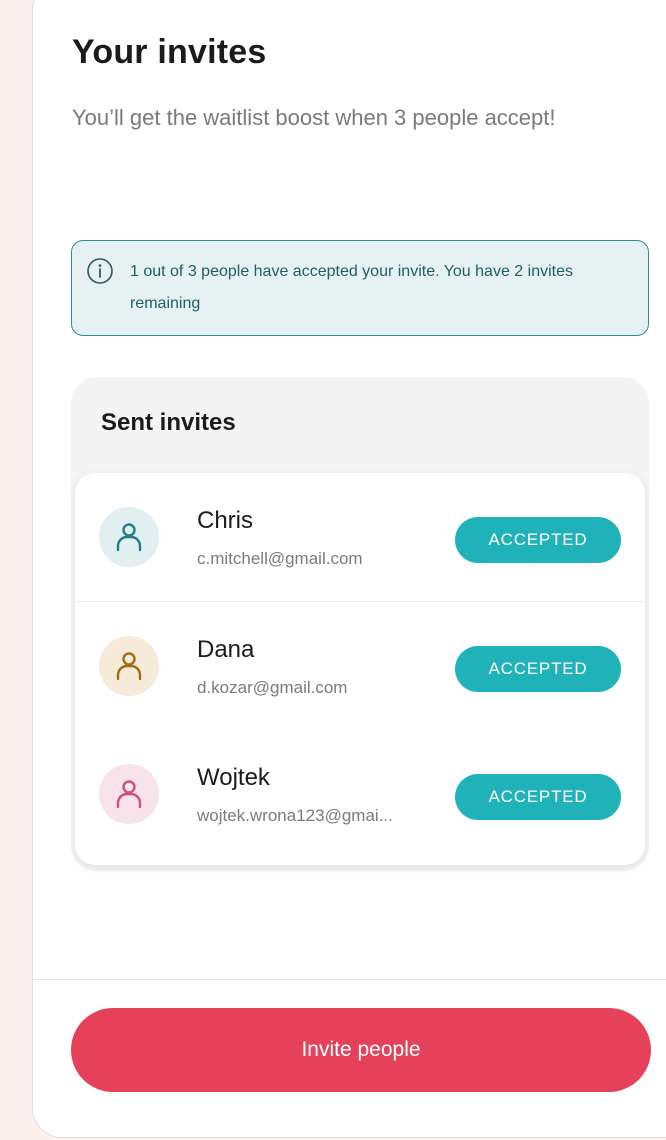 The image size is (666, 1140). I want to click on footer-divider, so click(349, 979).